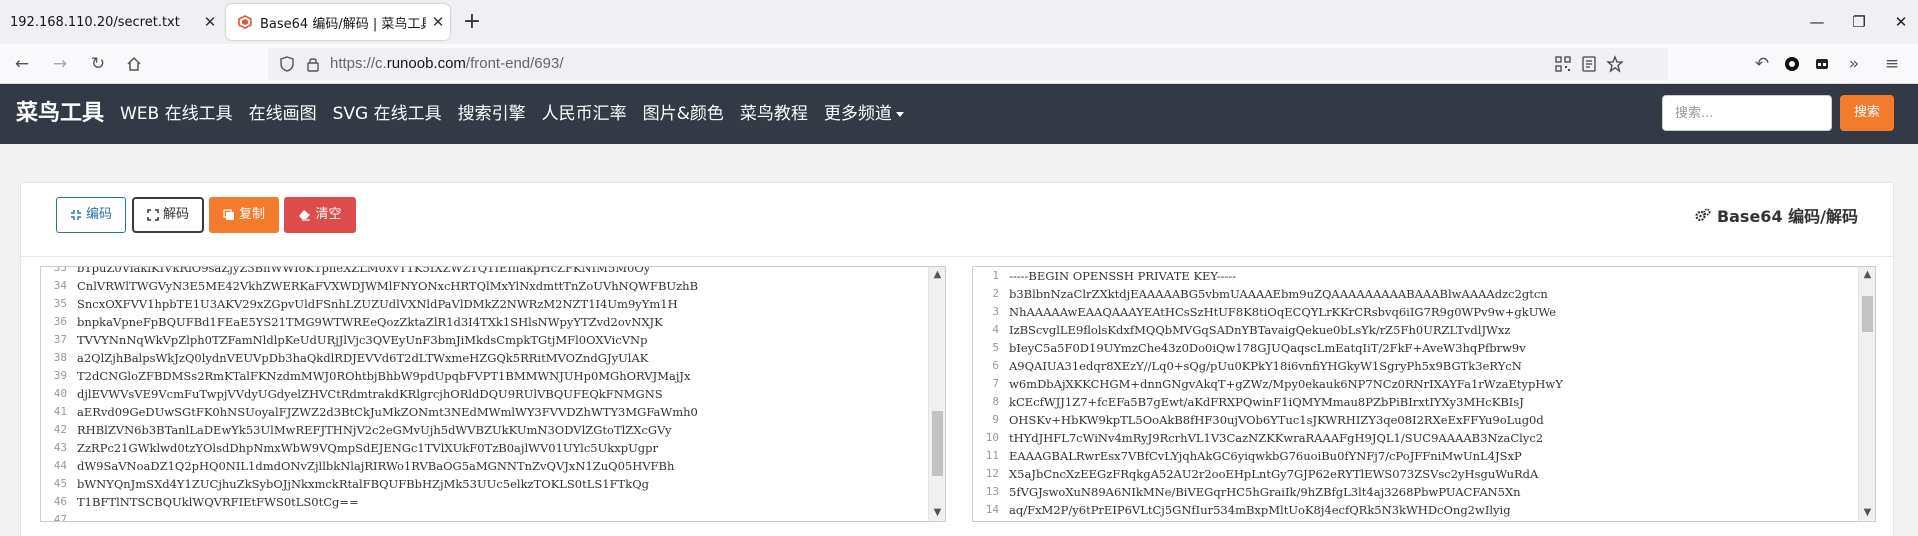  What do you see at coordinates (995, 311) in the screenshot?
I see `line-number: 3` at bounding box center [995, 311].